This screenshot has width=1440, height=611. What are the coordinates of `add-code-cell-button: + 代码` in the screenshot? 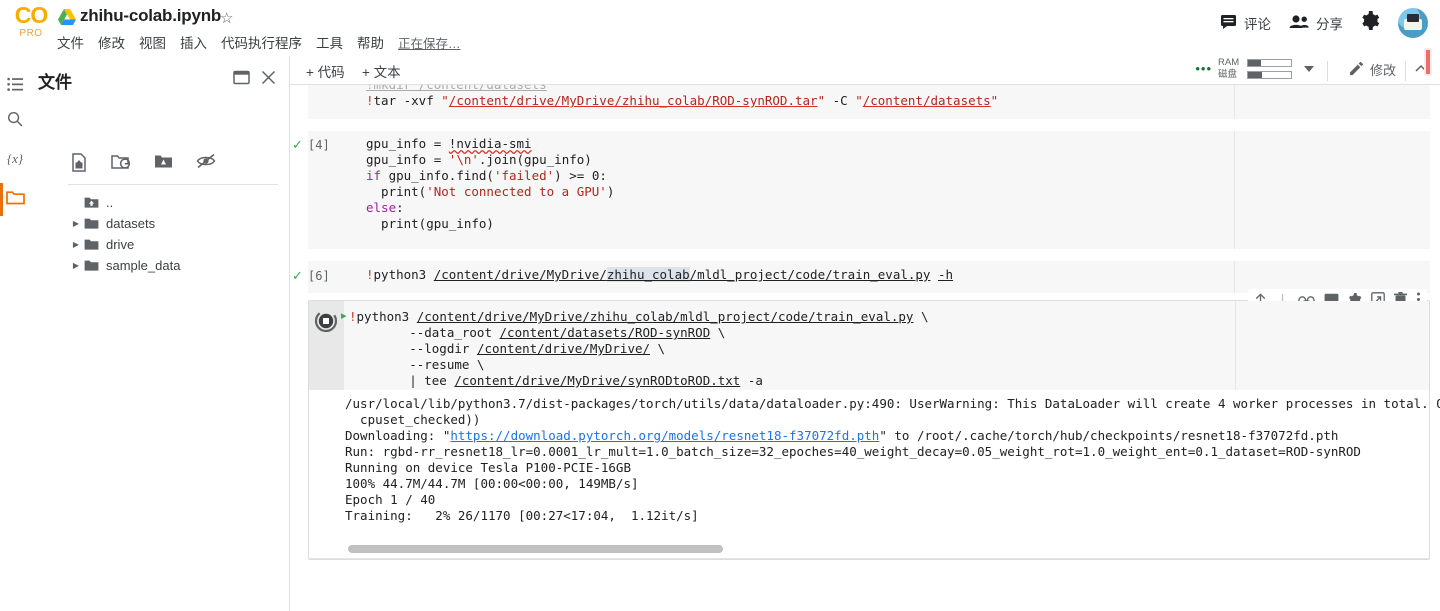 It's located at (325, 71).